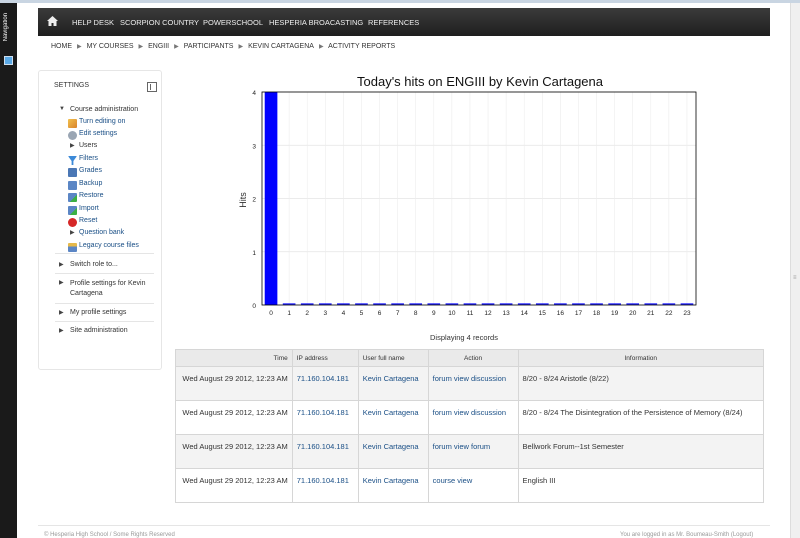 Image resolution: width=800 pixels, height=538 pixels. Describe the element at coordinates (795, 270) in the screenshot. I see `vertical-scrollbar: ≡` at that location.